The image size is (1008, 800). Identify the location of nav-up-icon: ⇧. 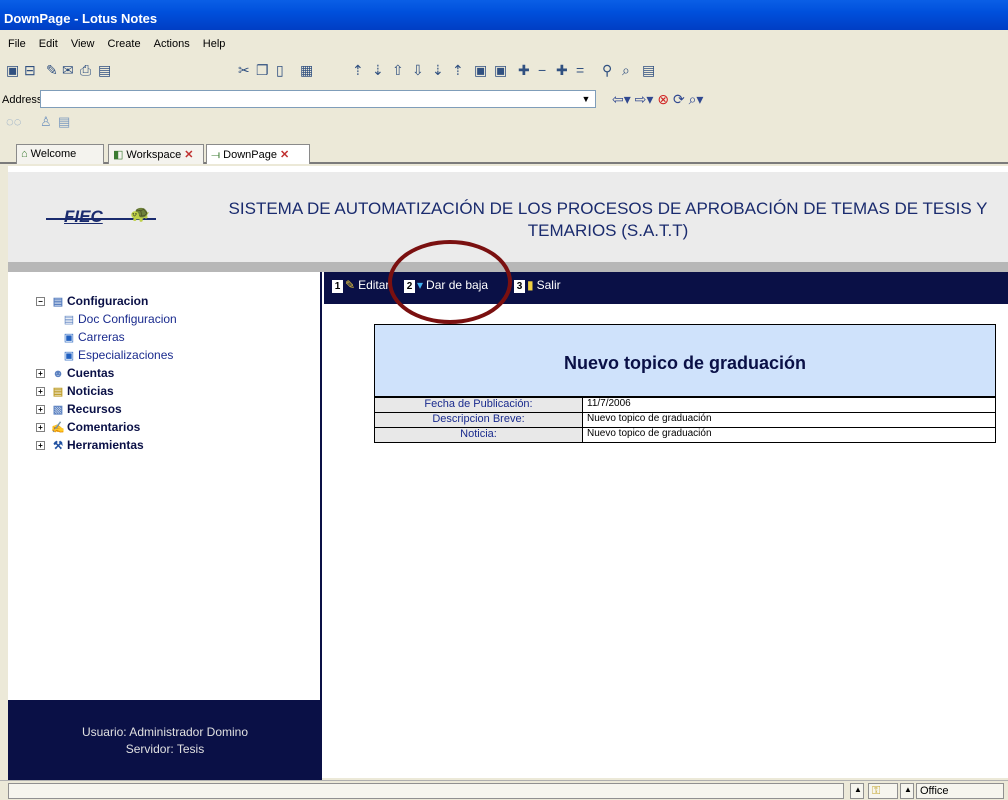
(398, 70).